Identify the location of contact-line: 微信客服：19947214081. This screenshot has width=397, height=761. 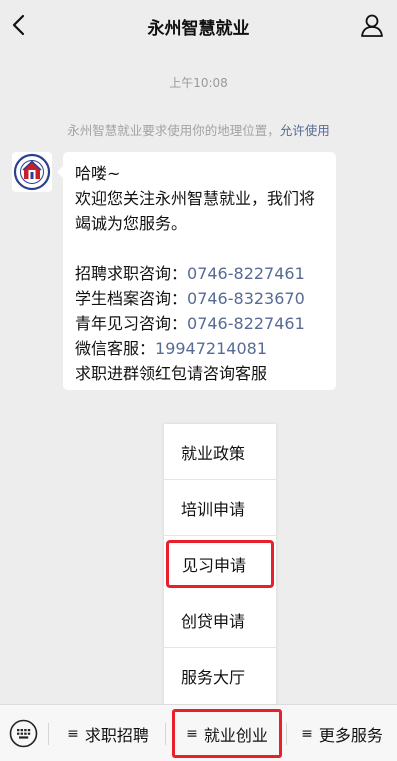
(199, 348).